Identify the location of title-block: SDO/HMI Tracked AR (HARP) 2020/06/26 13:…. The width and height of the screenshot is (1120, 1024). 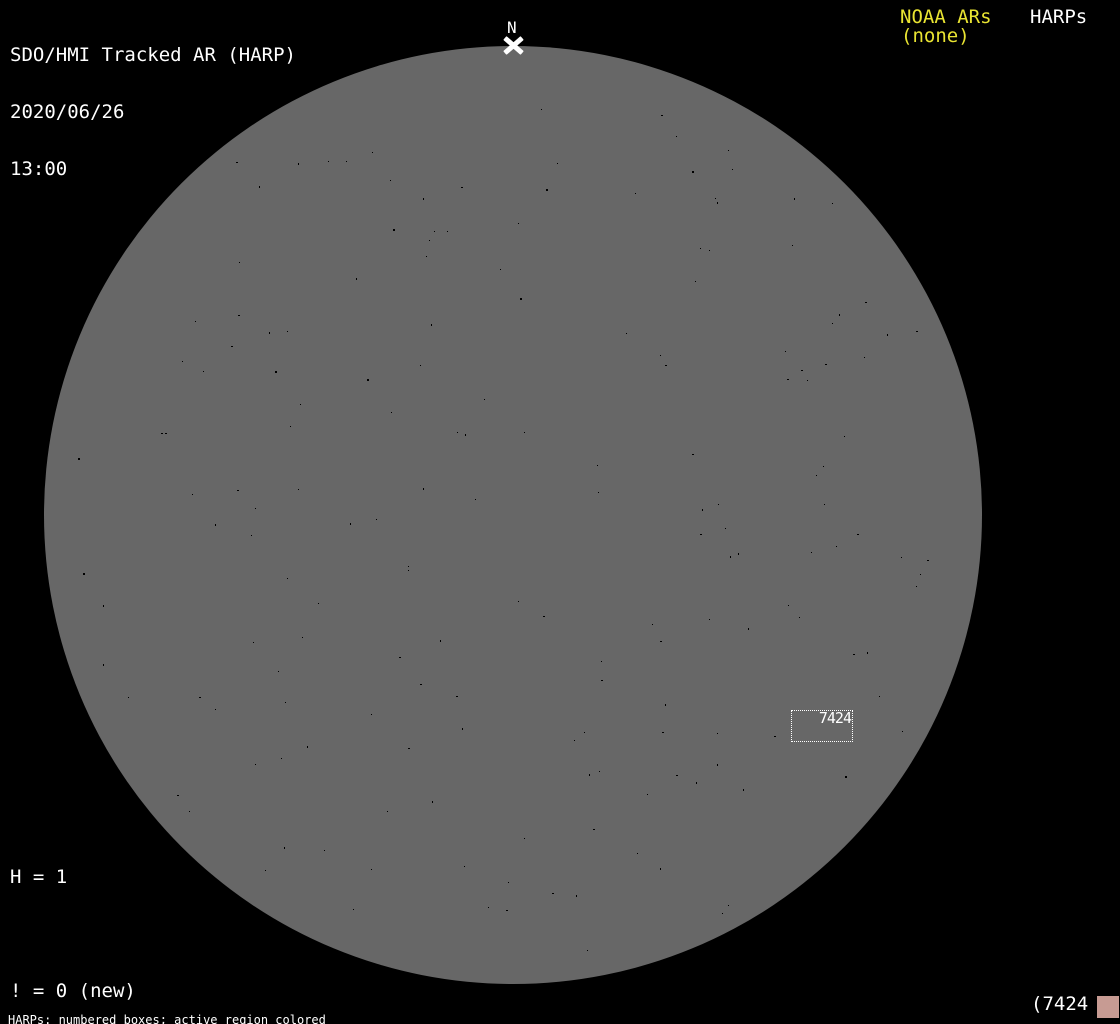
(153, 112).